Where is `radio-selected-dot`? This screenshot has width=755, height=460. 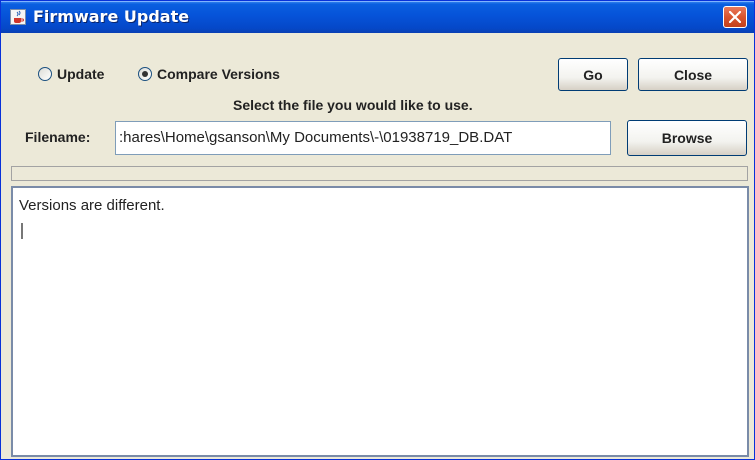
radio-selected-dot is located at coordinates (145, 74).